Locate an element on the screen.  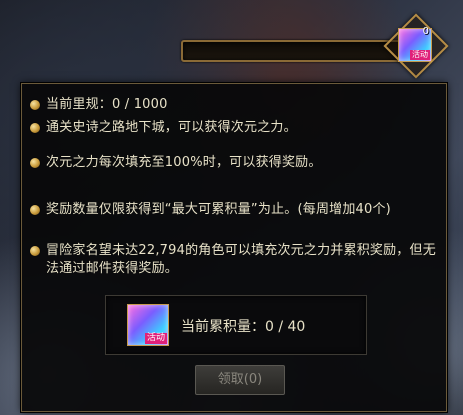
progress-bar is located at coordinates (292, 51).